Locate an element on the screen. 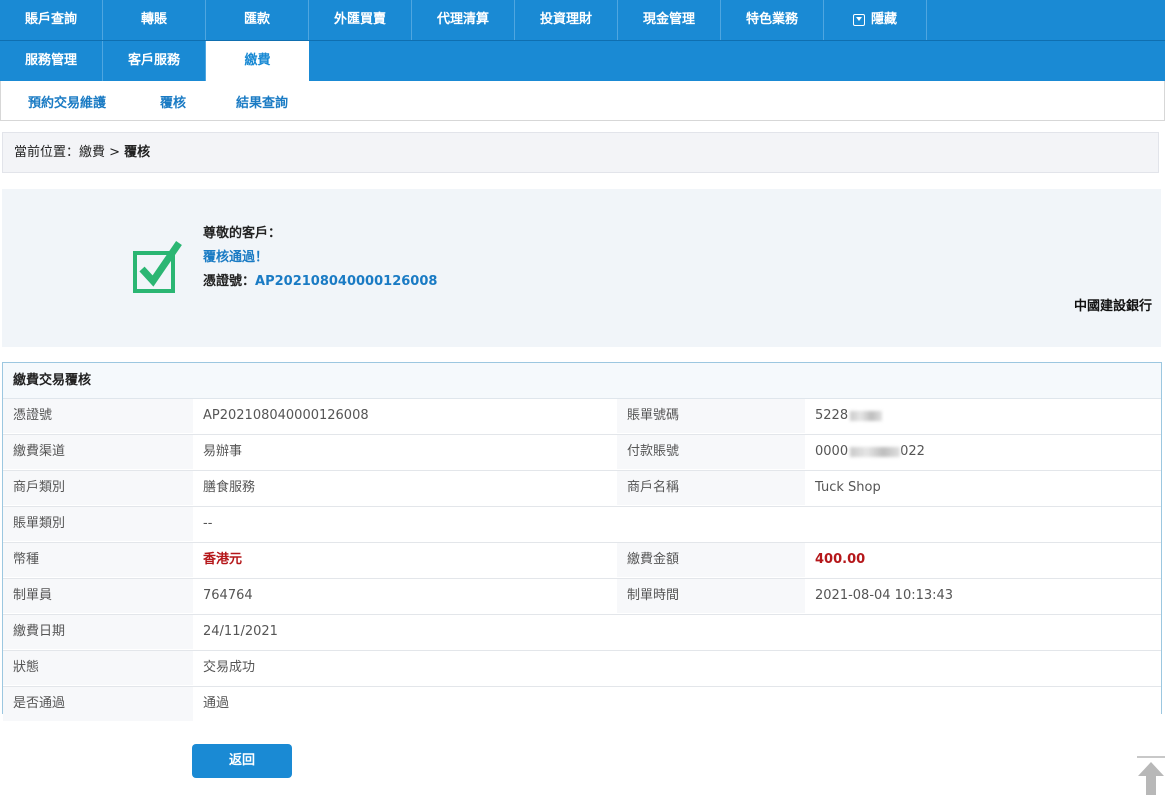 The width and height of the screenshot is (1165, 795). field-value: 24/11/2021 is located at coordinates (677, 632).